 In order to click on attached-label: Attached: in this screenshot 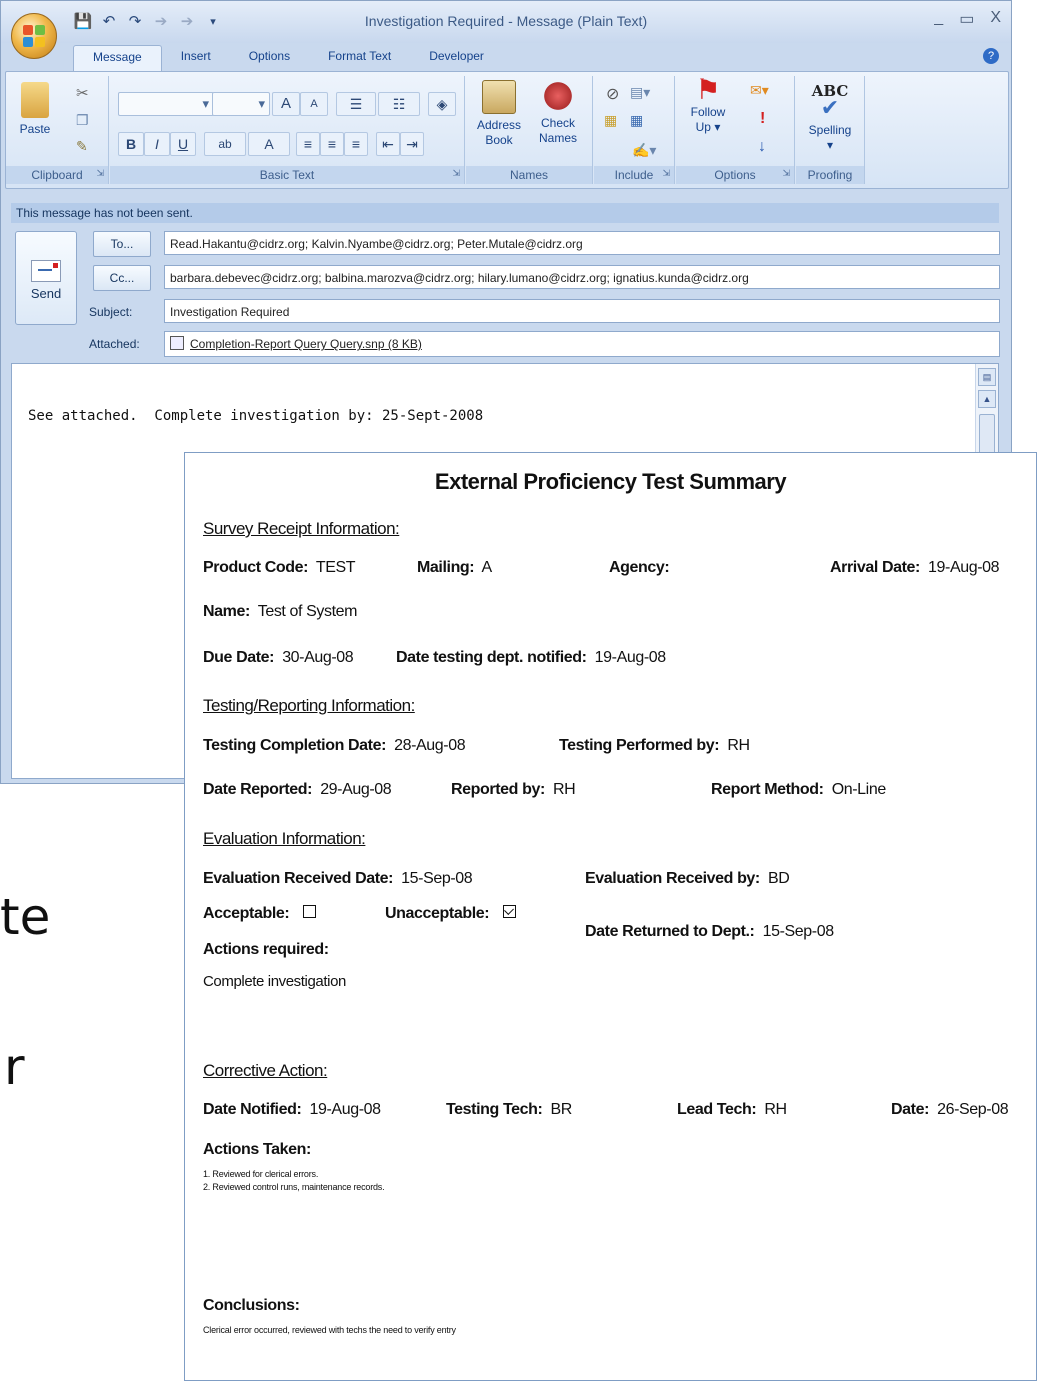, I will do `click(114, 344)`.